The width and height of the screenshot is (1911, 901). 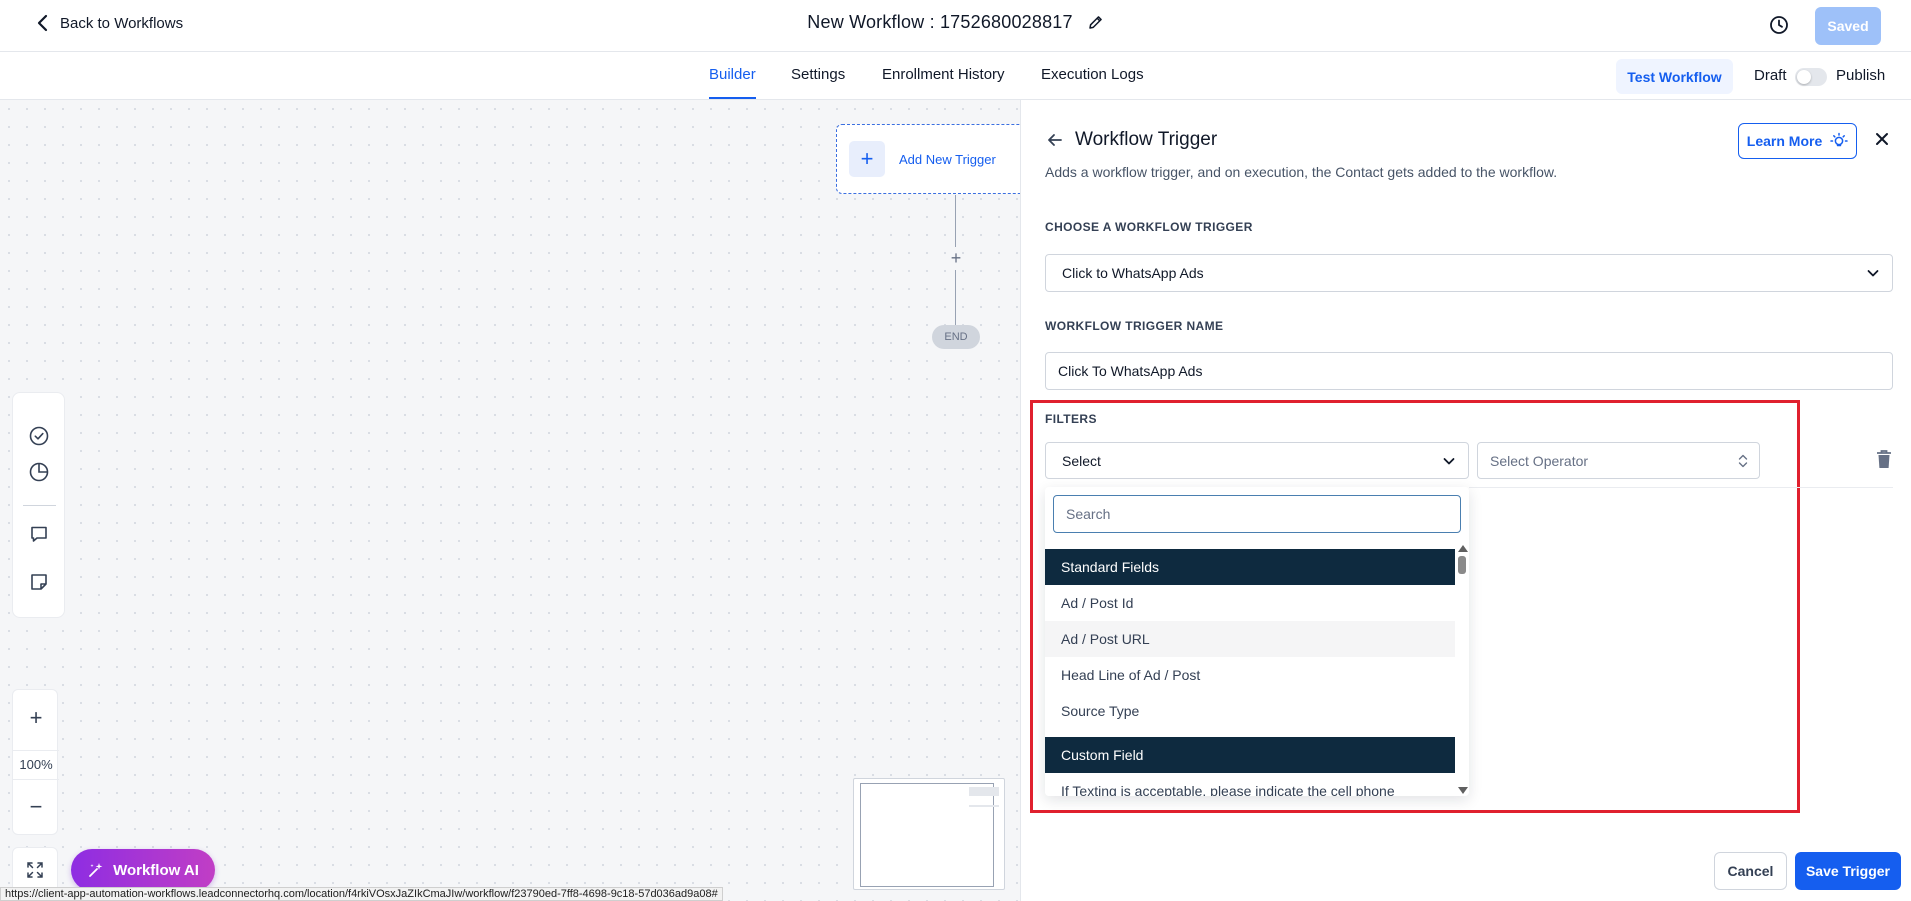 I want to click on workflow-ai-button: Workflow AI, so click(x=143, y=870).